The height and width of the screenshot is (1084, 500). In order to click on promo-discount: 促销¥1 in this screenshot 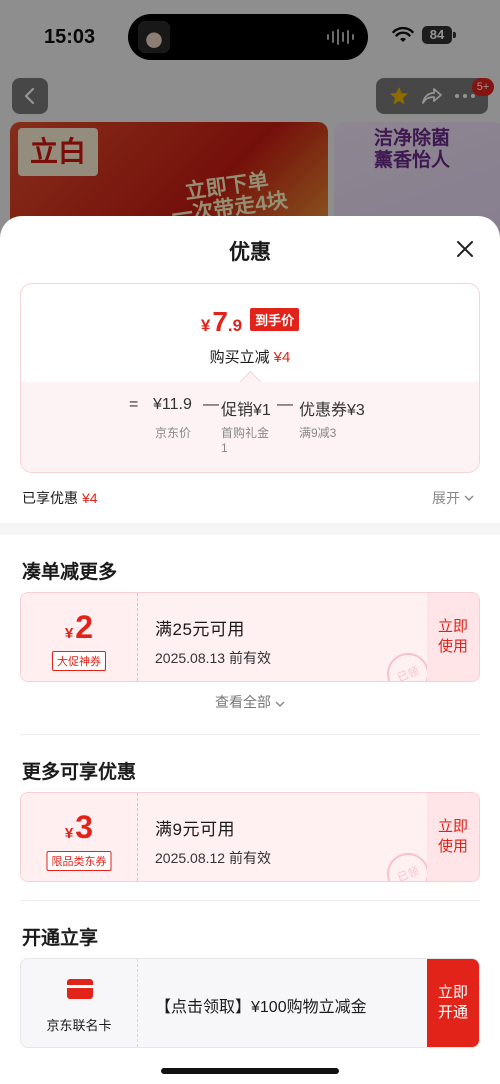, I will do `click(246, 410)`.